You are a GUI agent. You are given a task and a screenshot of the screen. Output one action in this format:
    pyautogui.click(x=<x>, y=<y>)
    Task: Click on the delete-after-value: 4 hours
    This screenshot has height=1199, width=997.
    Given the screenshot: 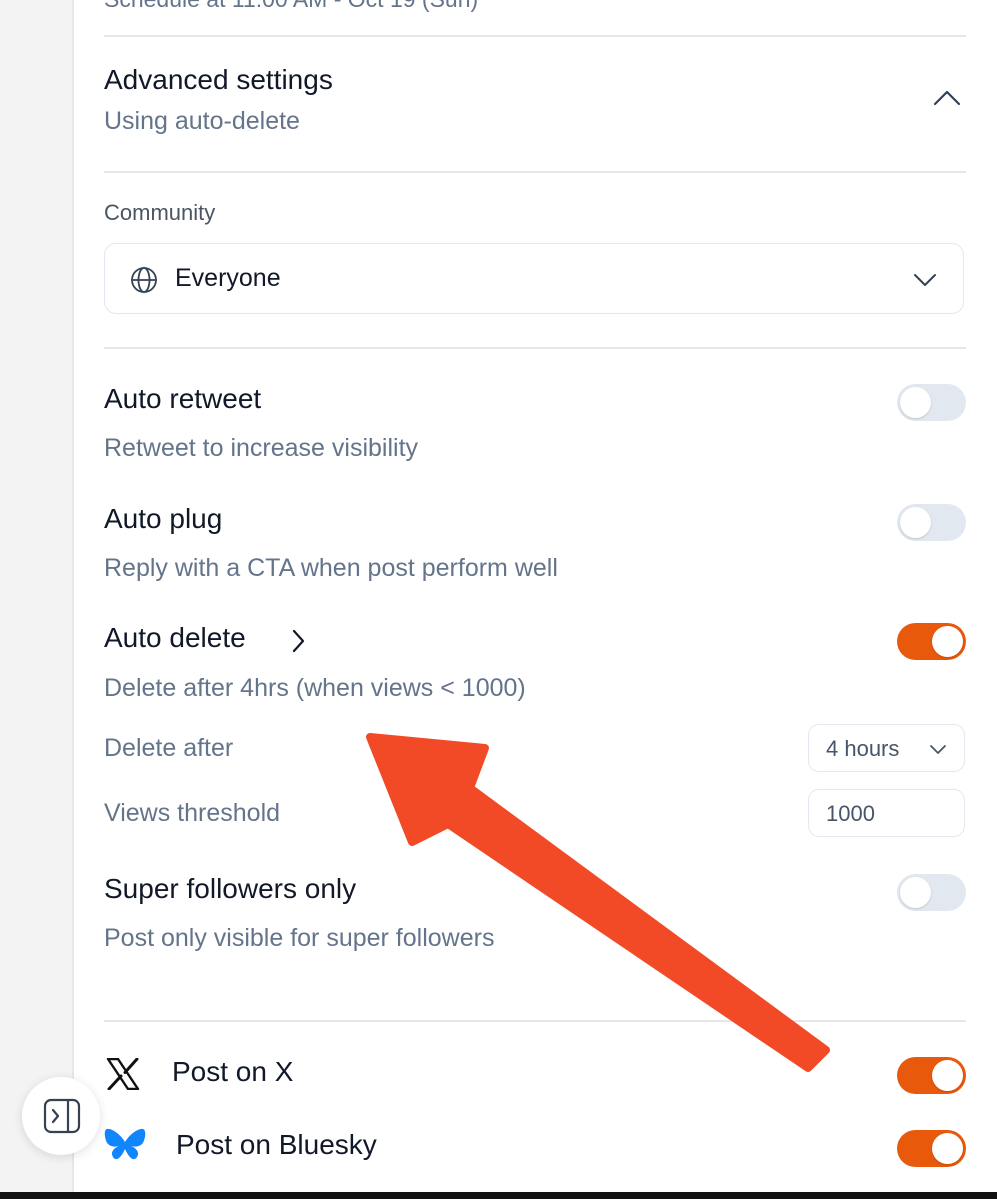 What is the action you would take?
    pyautogui.click(x=863, y=748)
    